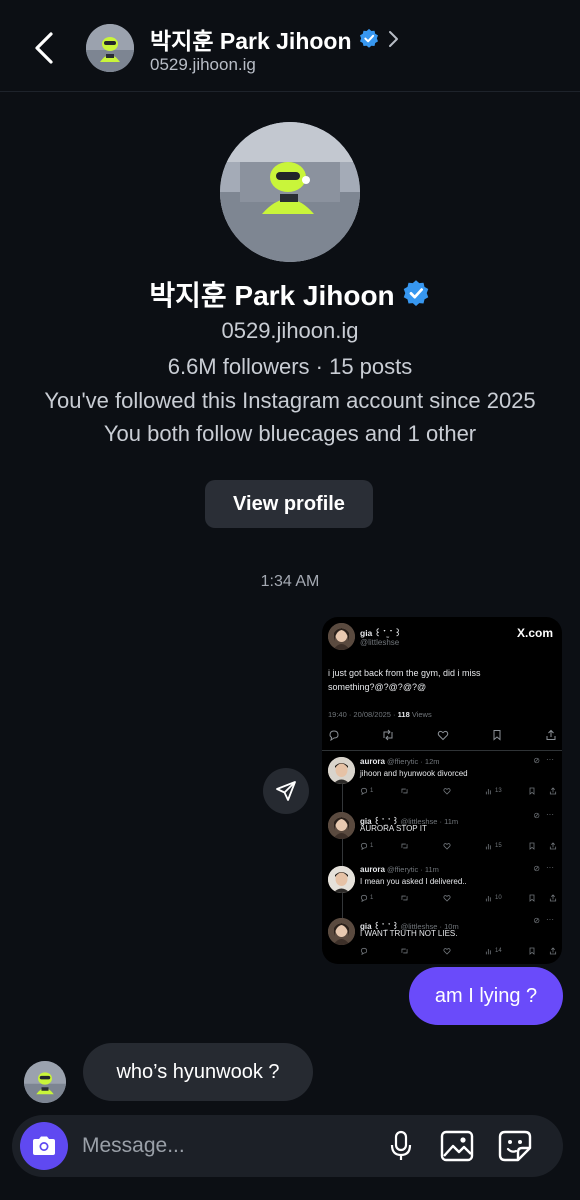  I want to click on views-icon: 15, so click(493, 846).